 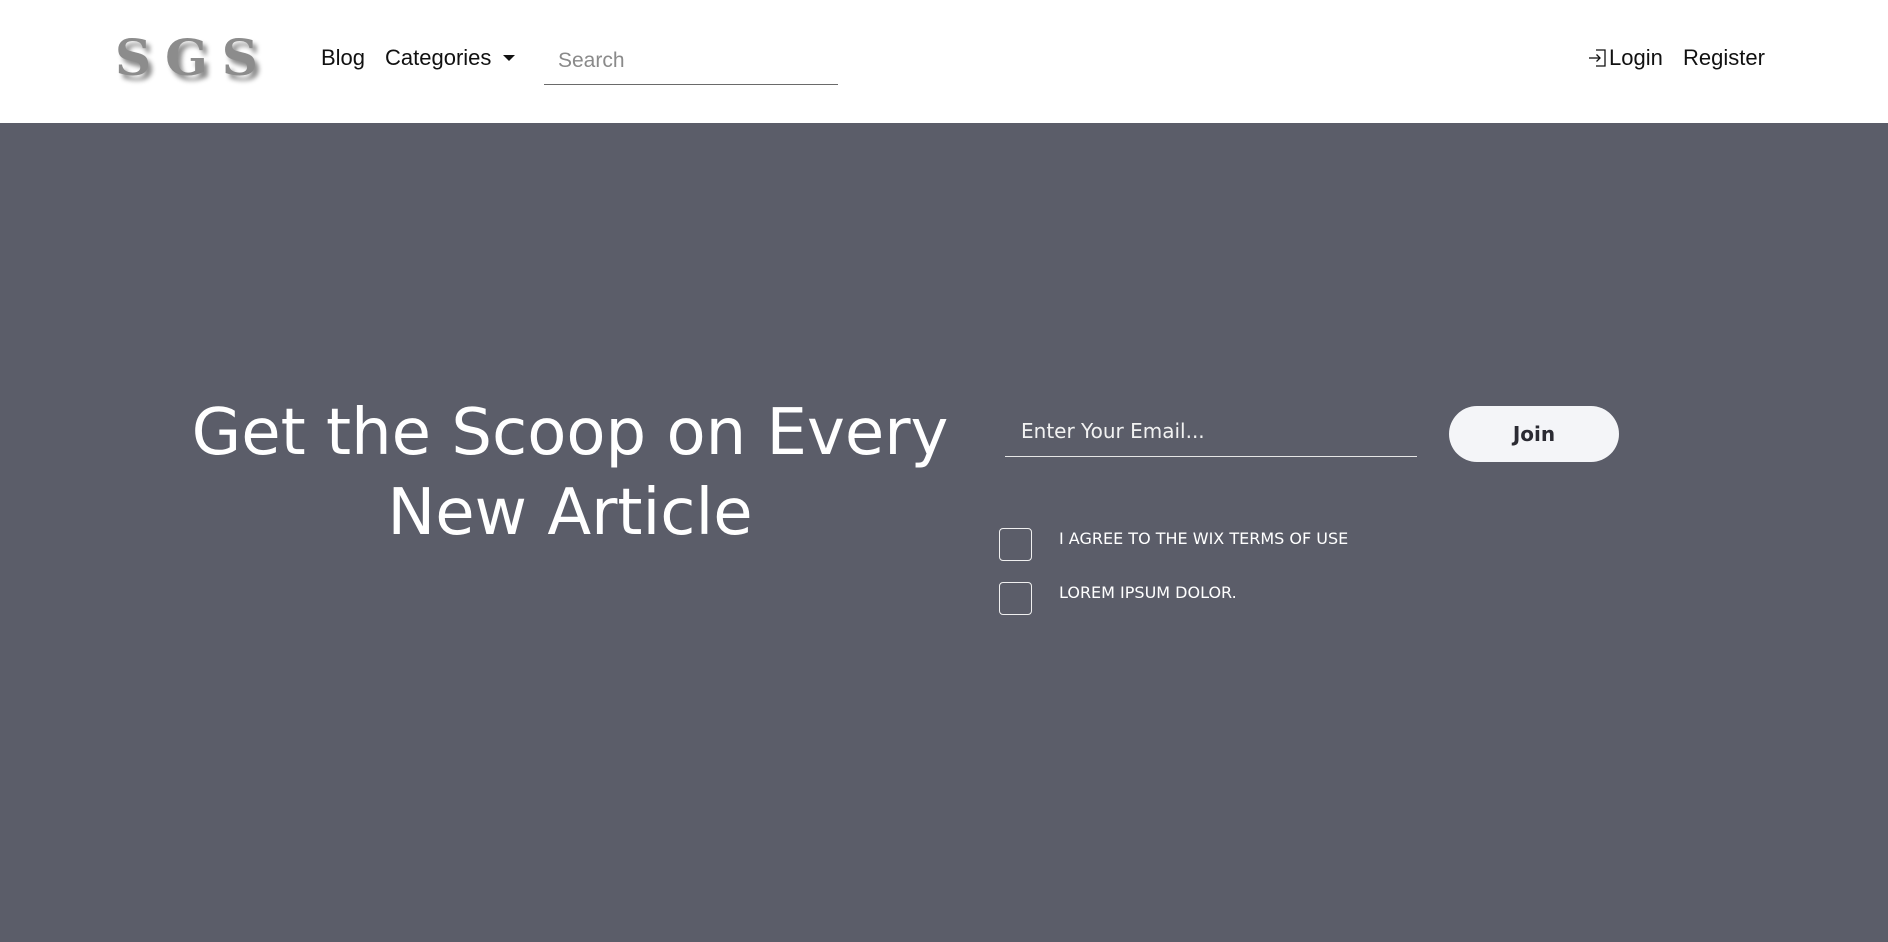 I want to click on sign-in-arrow-icon, so click(x=1597, y=58).